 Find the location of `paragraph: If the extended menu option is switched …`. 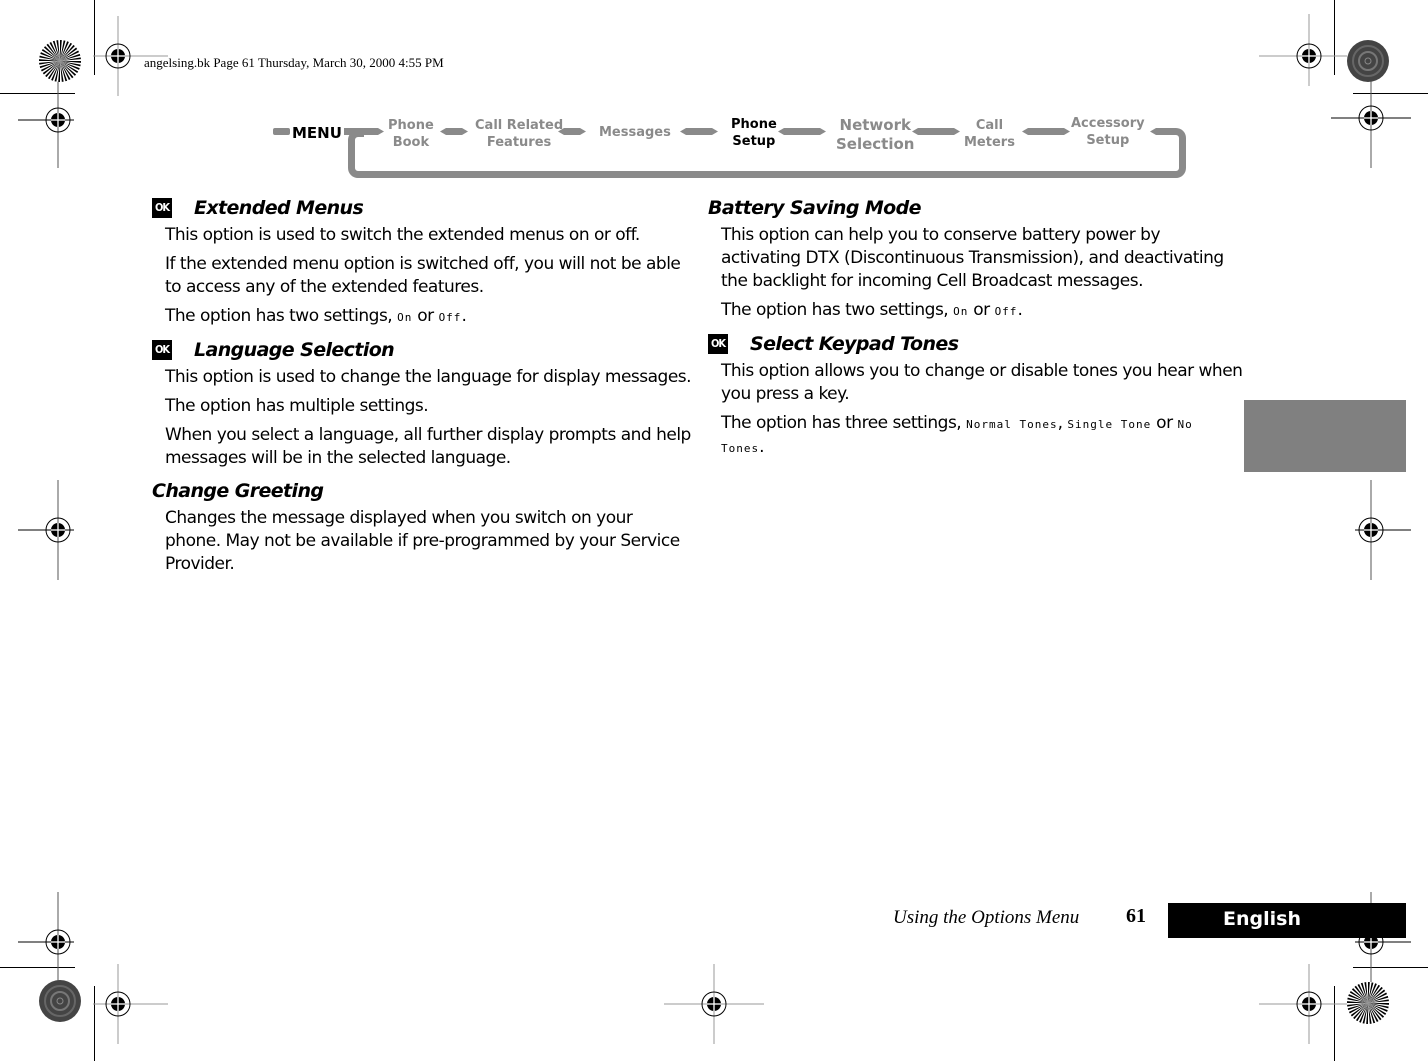

paragraph: If the extended menu option is switched … is located at coordinates (423, 275).